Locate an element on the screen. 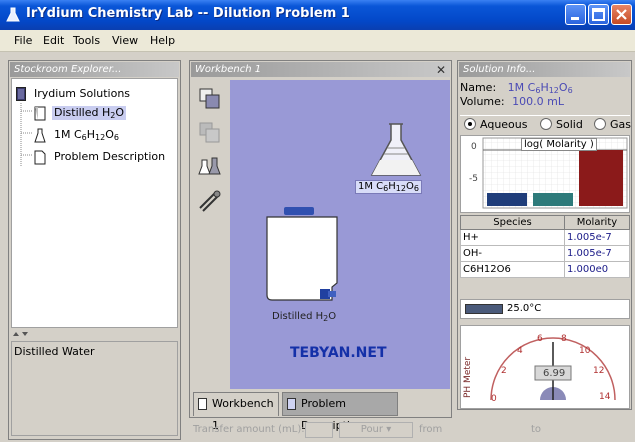 The height and width of the screenshot is (442, 635). maximize-button is located at coordinates (598, 14).